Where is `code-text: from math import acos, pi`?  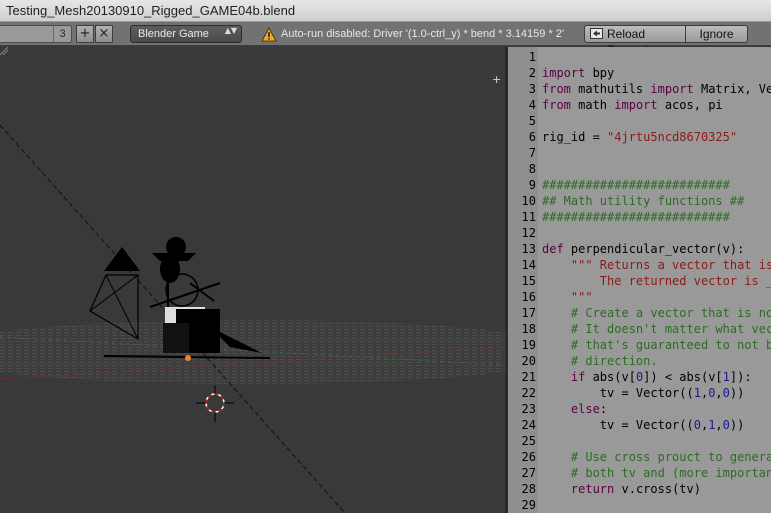
code-text: from math import acos, pi is located at coordinates (632, 105).